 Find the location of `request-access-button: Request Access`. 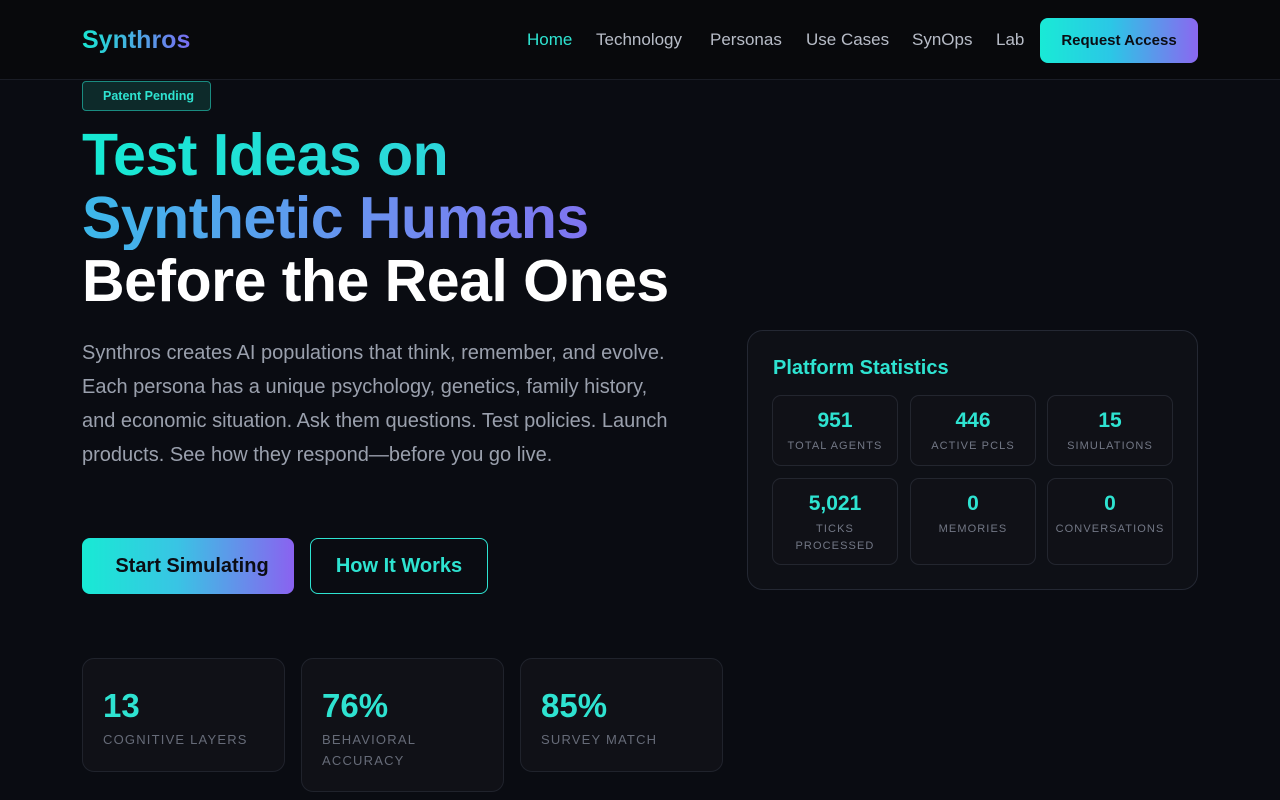

request-access-button: Request Access is located at coordinates (1119, 40).